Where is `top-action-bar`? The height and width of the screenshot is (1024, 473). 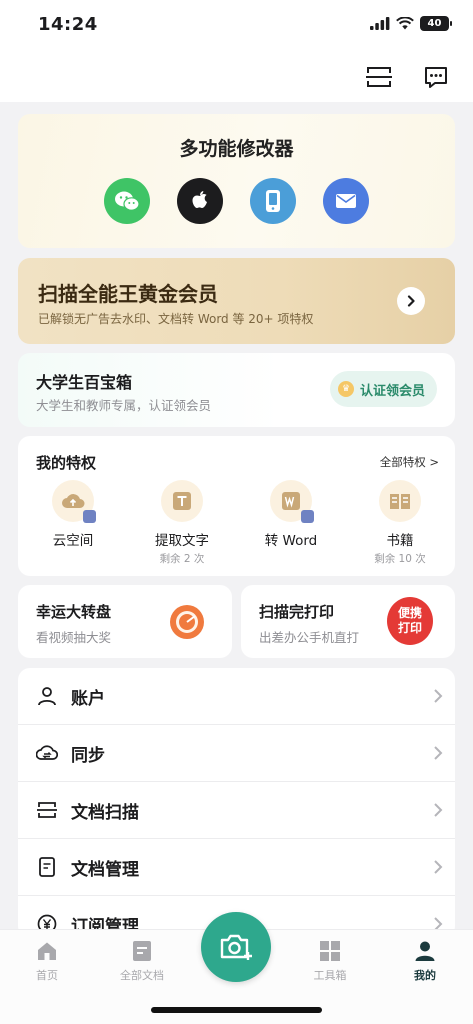 top-action-bar is located at coordinates (236, 77).